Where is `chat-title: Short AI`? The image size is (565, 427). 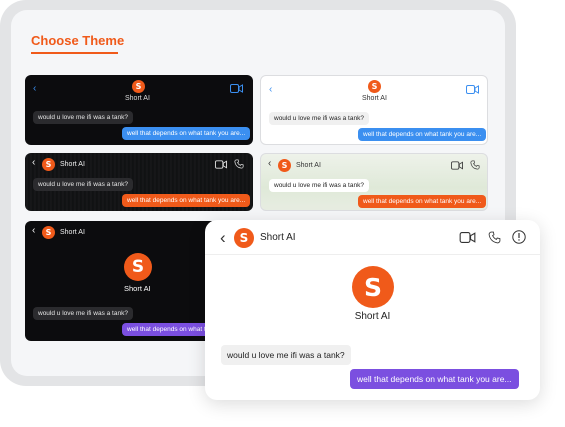
chat-title: Short AI is located at coordinates (278, 237).